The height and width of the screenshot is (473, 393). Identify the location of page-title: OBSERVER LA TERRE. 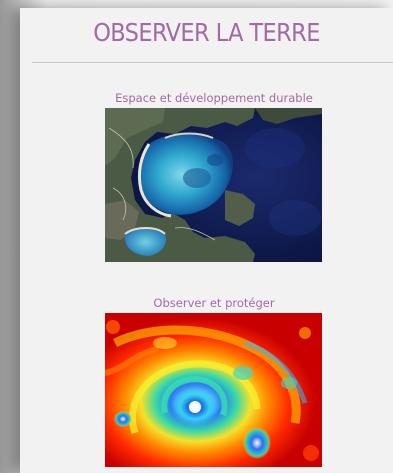
(206, 32).